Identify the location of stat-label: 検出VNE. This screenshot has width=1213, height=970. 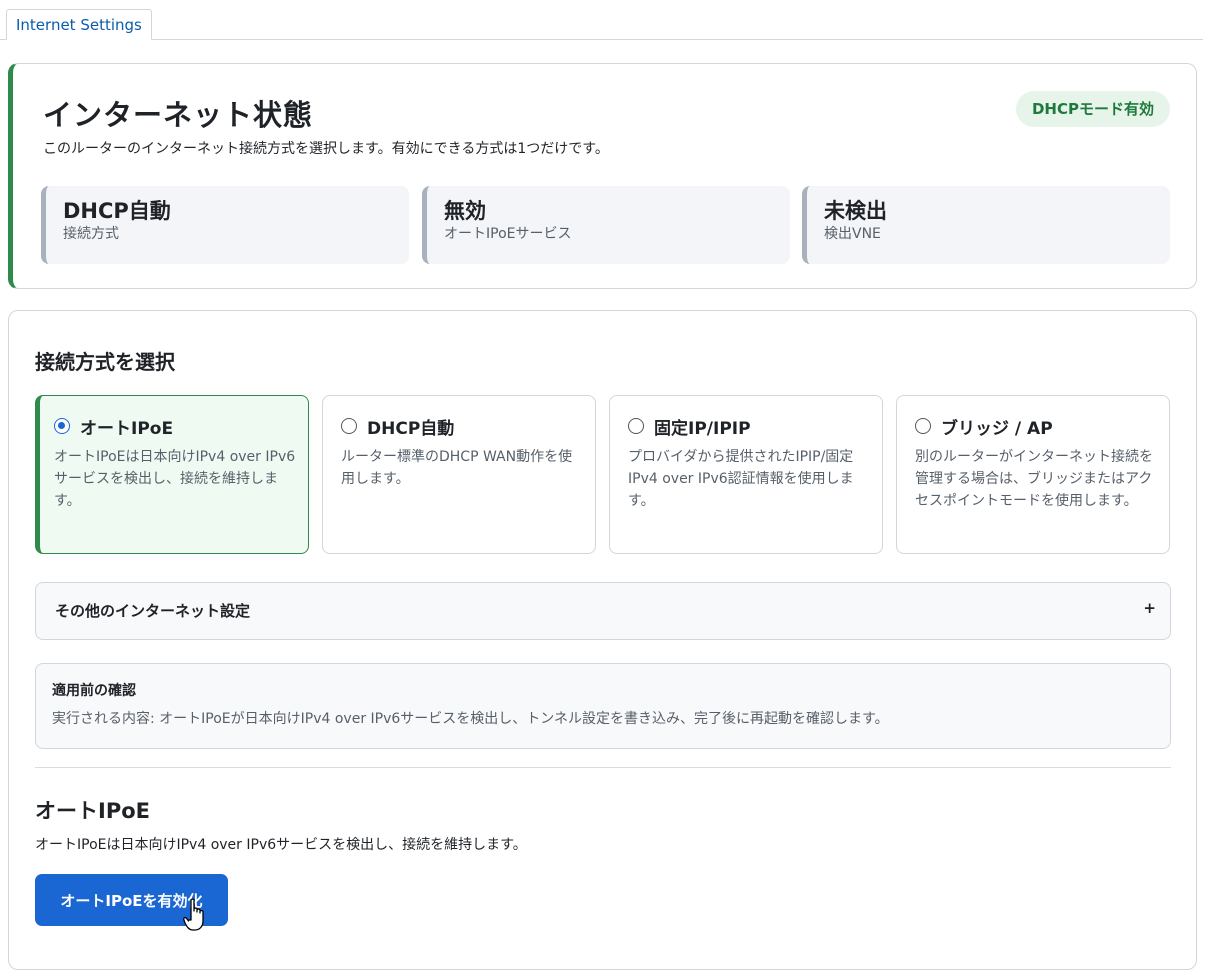
(852, 234).